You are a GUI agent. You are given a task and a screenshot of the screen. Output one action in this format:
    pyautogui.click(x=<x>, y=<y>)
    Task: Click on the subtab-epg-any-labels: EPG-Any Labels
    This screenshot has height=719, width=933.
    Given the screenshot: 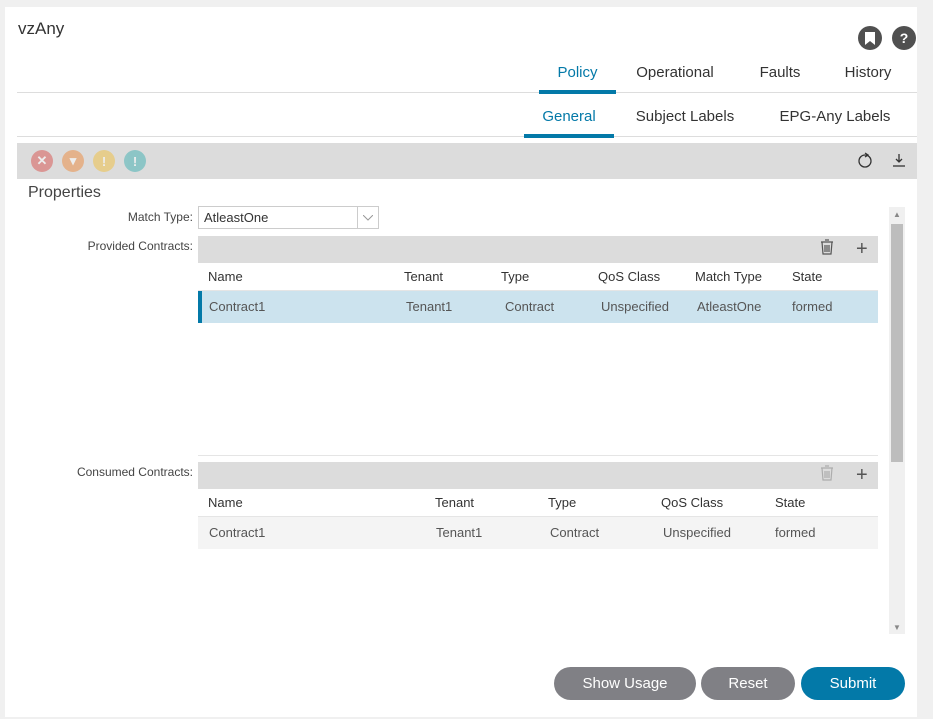 What is the action you would take?
    pyautogui.click(x=835, y=122)
    